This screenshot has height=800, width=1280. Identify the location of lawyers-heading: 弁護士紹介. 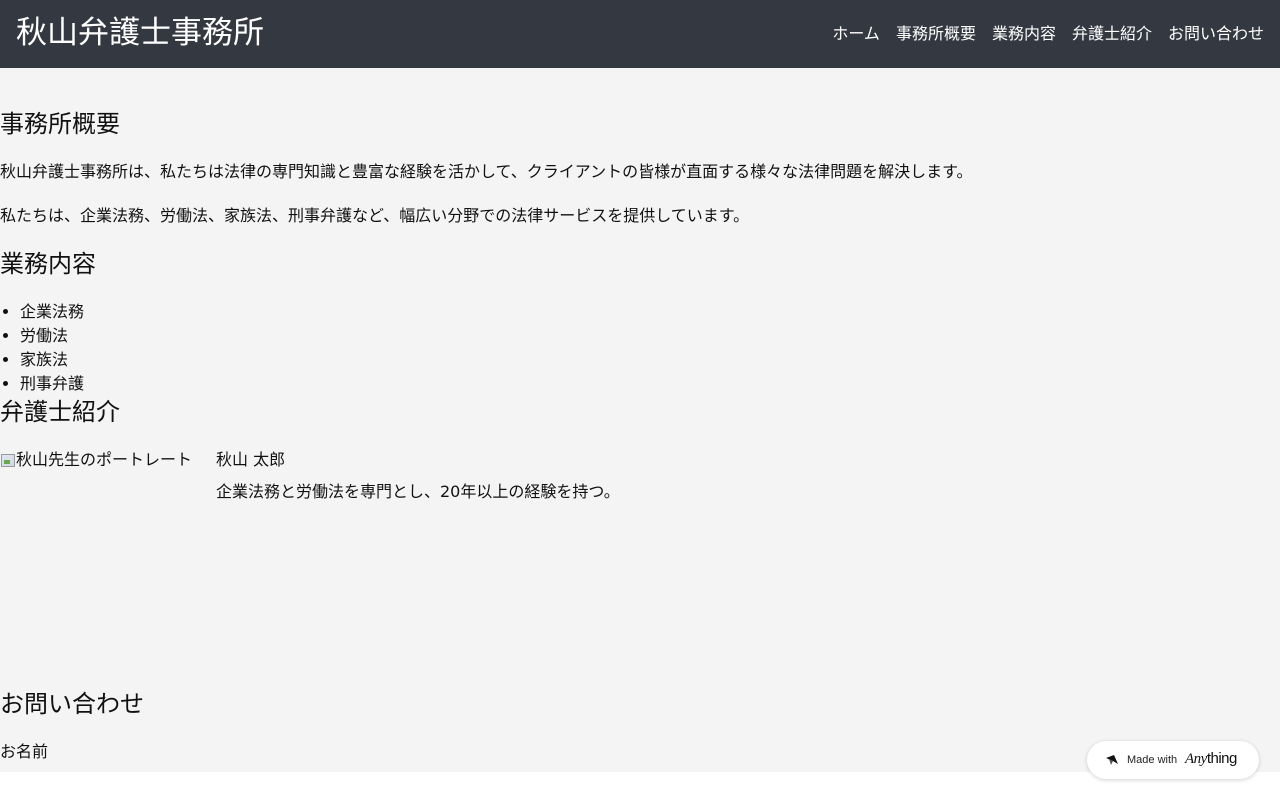
(60, 412).